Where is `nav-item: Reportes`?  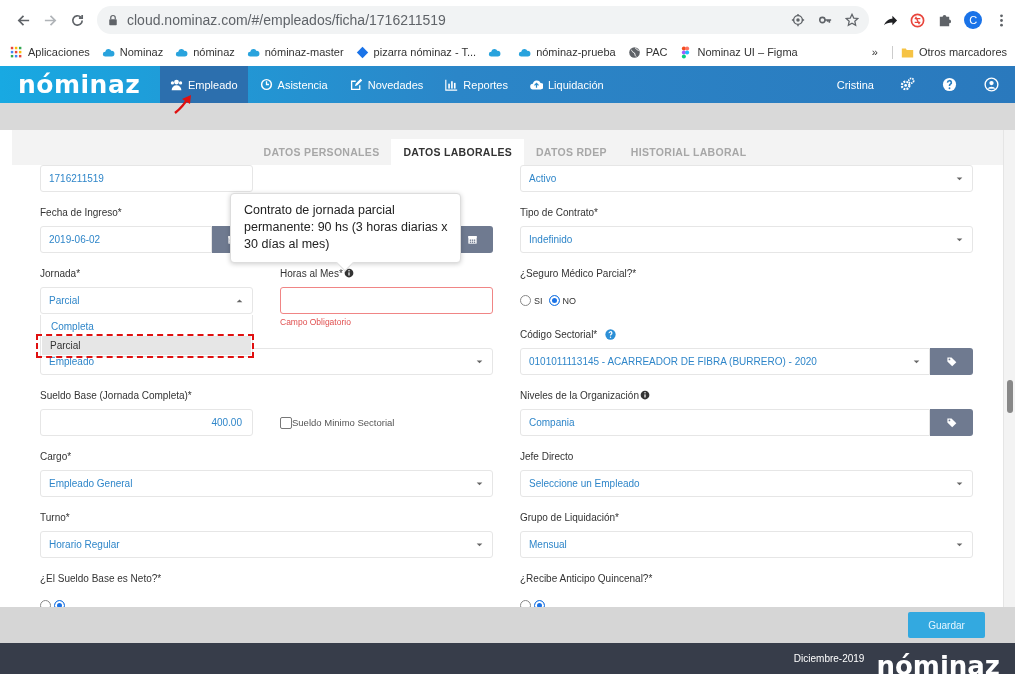 nav-item: Reportes is located at coordinates (476, 84).